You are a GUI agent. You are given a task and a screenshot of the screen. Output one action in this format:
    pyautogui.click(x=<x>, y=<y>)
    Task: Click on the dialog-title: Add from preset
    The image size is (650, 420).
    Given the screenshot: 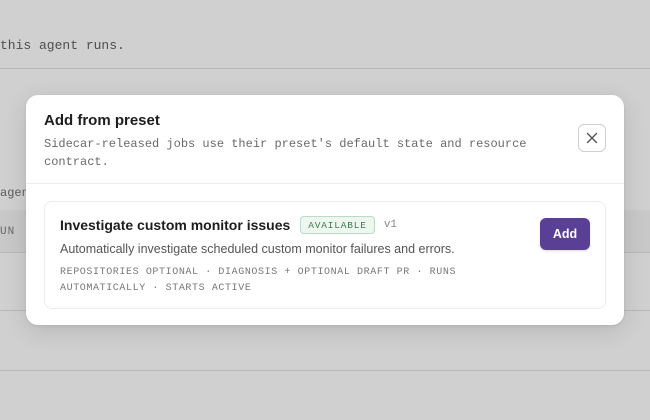 What is the action you would take?
    pyautogui.click(x=102, y=120)
    